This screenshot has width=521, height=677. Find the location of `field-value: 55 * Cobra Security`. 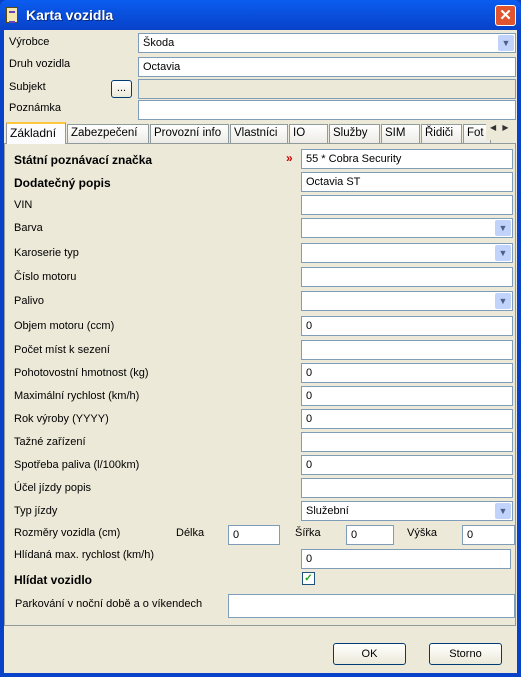

field-value: 55 * Cobra Security is located at coordinates (354, 159).